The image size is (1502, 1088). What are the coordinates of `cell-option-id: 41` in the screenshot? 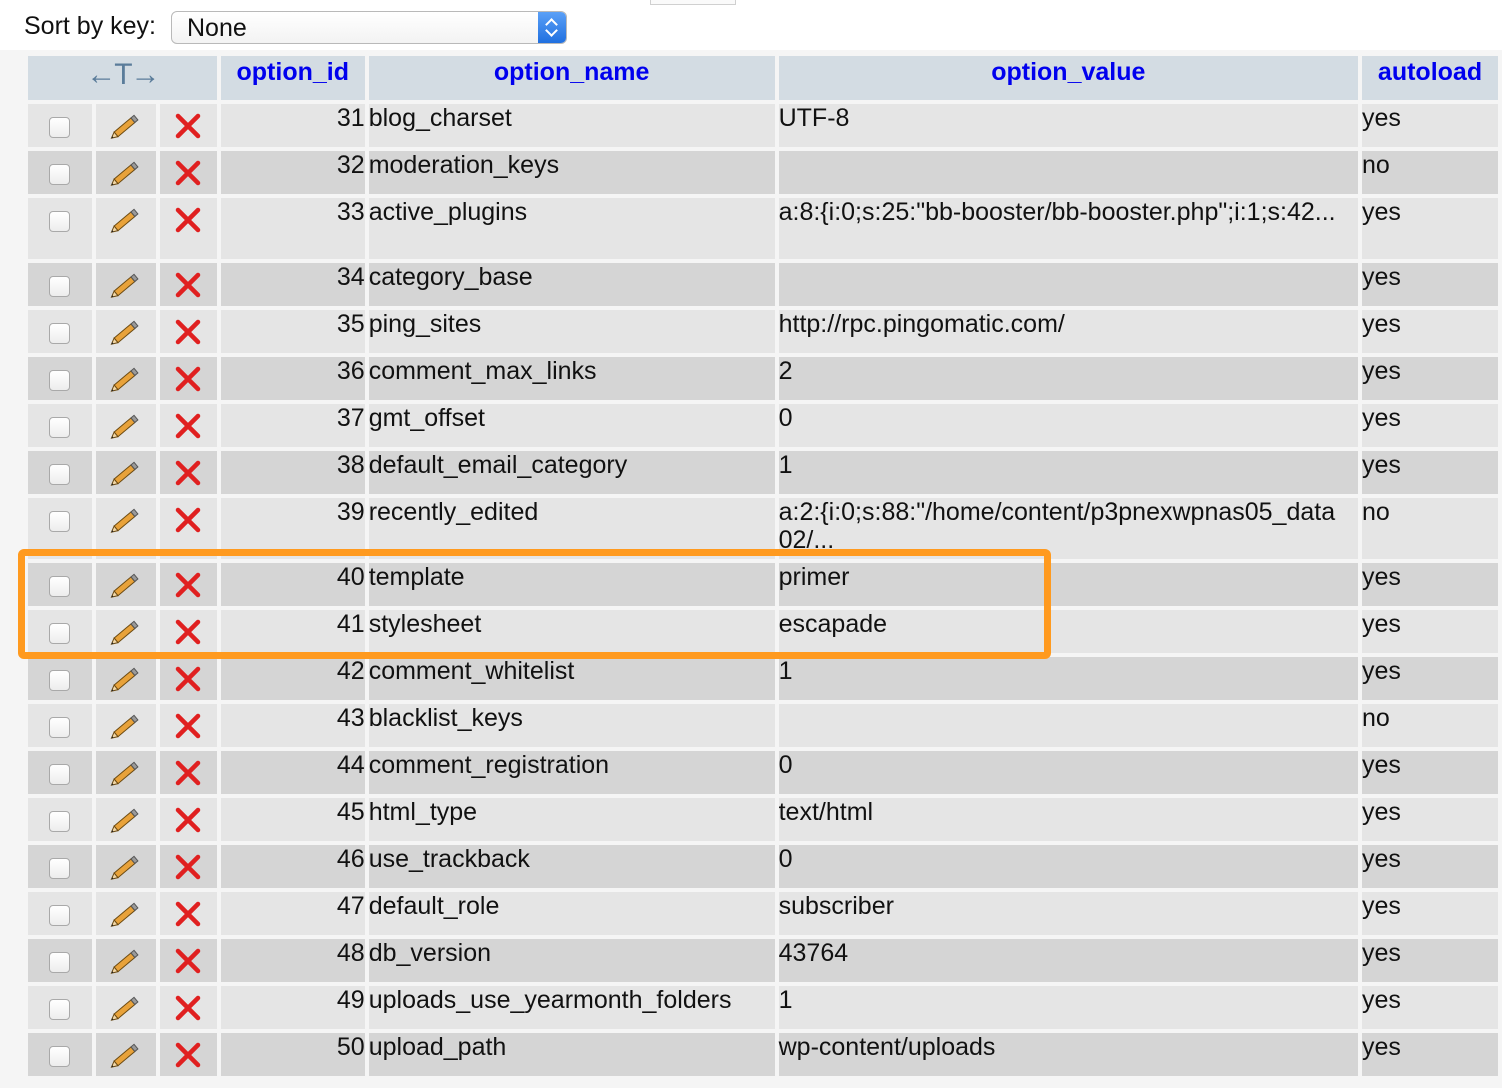 It's located at (292, 631).